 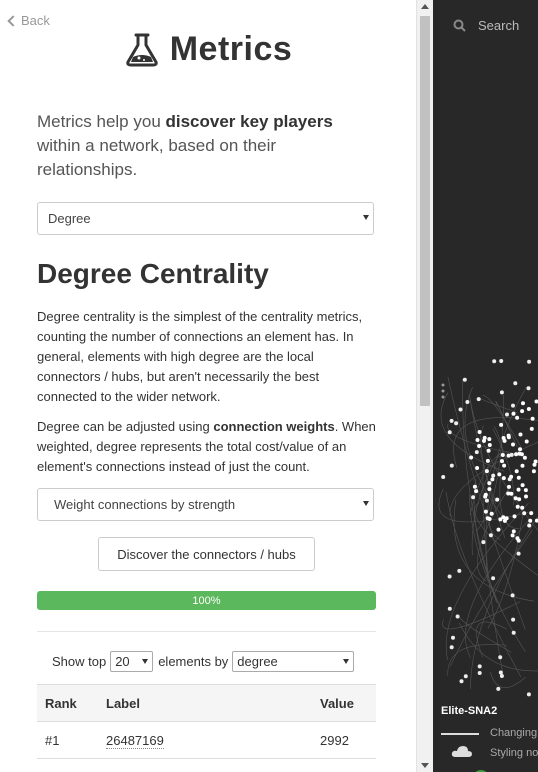 What do you see at coordinates (205, 504) in the screenshot?
I see `weight-select: Weight connections by strength` at bounding box center [205, 504].